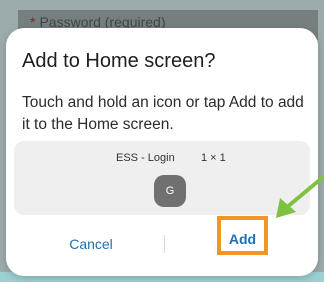 The height and width of the screenshot is (282, 324). Describe the element at coordinates (170, 191) in the screenshot. I see `app-icon: G` at that location.